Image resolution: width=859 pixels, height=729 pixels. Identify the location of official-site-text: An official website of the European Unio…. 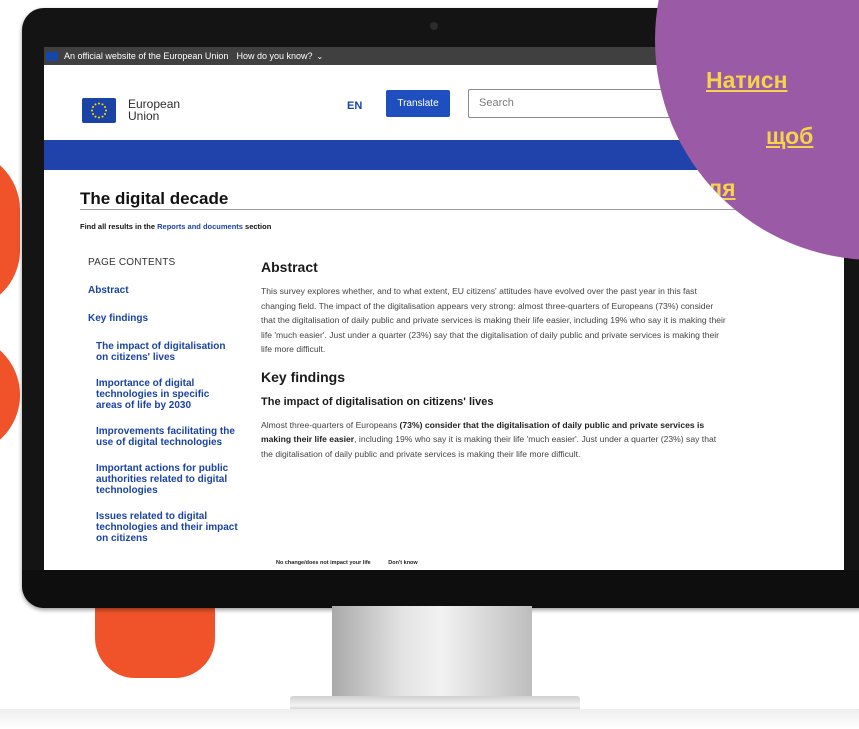
(146, 56).